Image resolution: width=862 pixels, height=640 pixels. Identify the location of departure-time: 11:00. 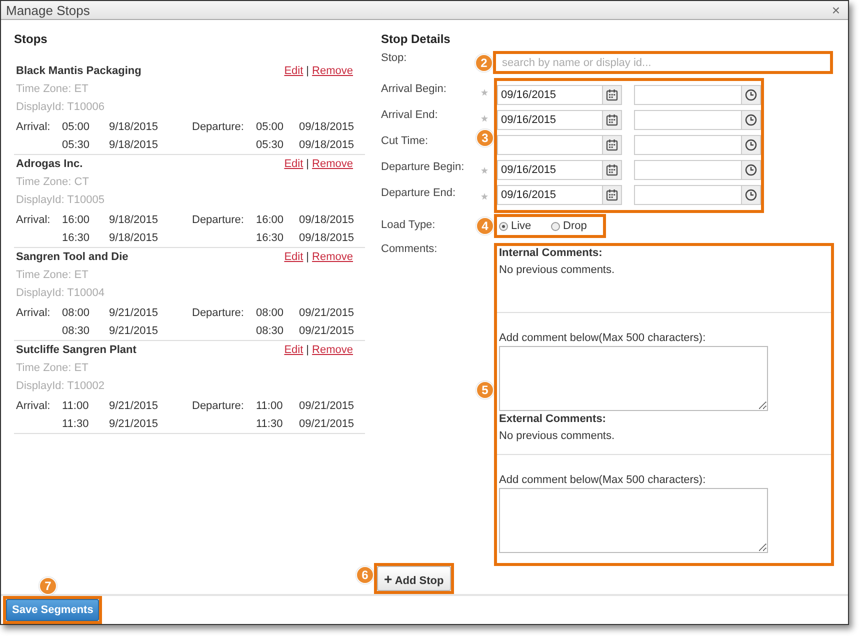
(269, 406).